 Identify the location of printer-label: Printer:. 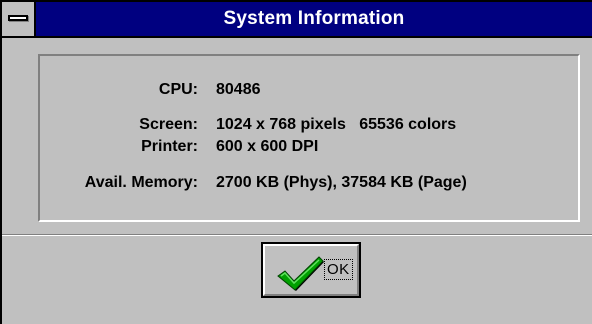
(169, 146).